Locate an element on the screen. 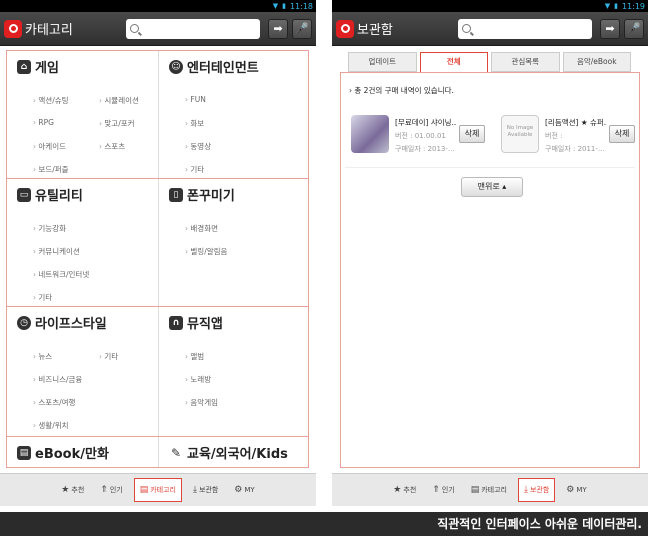 The image size is (648, 536). subcategory-item: 뉴스 is located at coordinates (42, 356).